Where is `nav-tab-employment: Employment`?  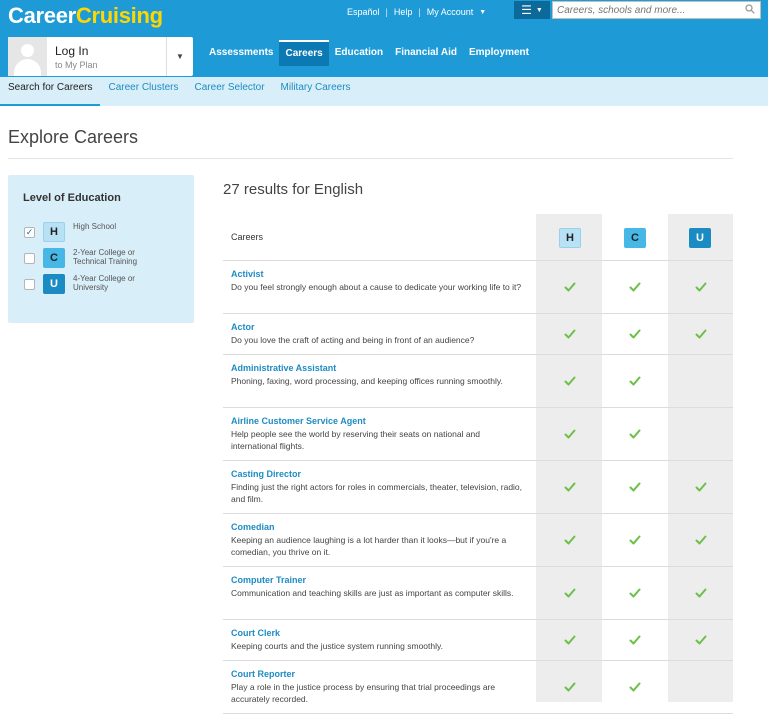 nav-tab-employment: Employment is located at coordinates (499, 53).